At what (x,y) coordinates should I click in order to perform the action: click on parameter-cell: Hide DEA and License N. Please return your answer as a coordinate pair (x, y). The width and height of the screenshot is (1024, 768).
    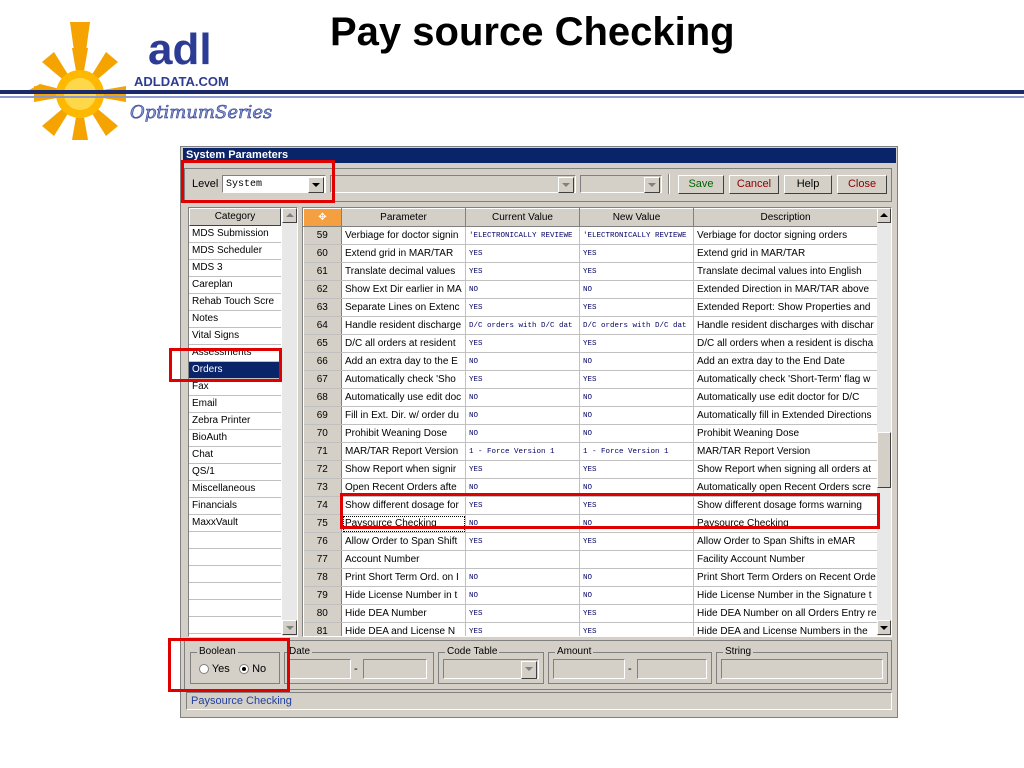
    Looking at the image, I should click on (403, 629).